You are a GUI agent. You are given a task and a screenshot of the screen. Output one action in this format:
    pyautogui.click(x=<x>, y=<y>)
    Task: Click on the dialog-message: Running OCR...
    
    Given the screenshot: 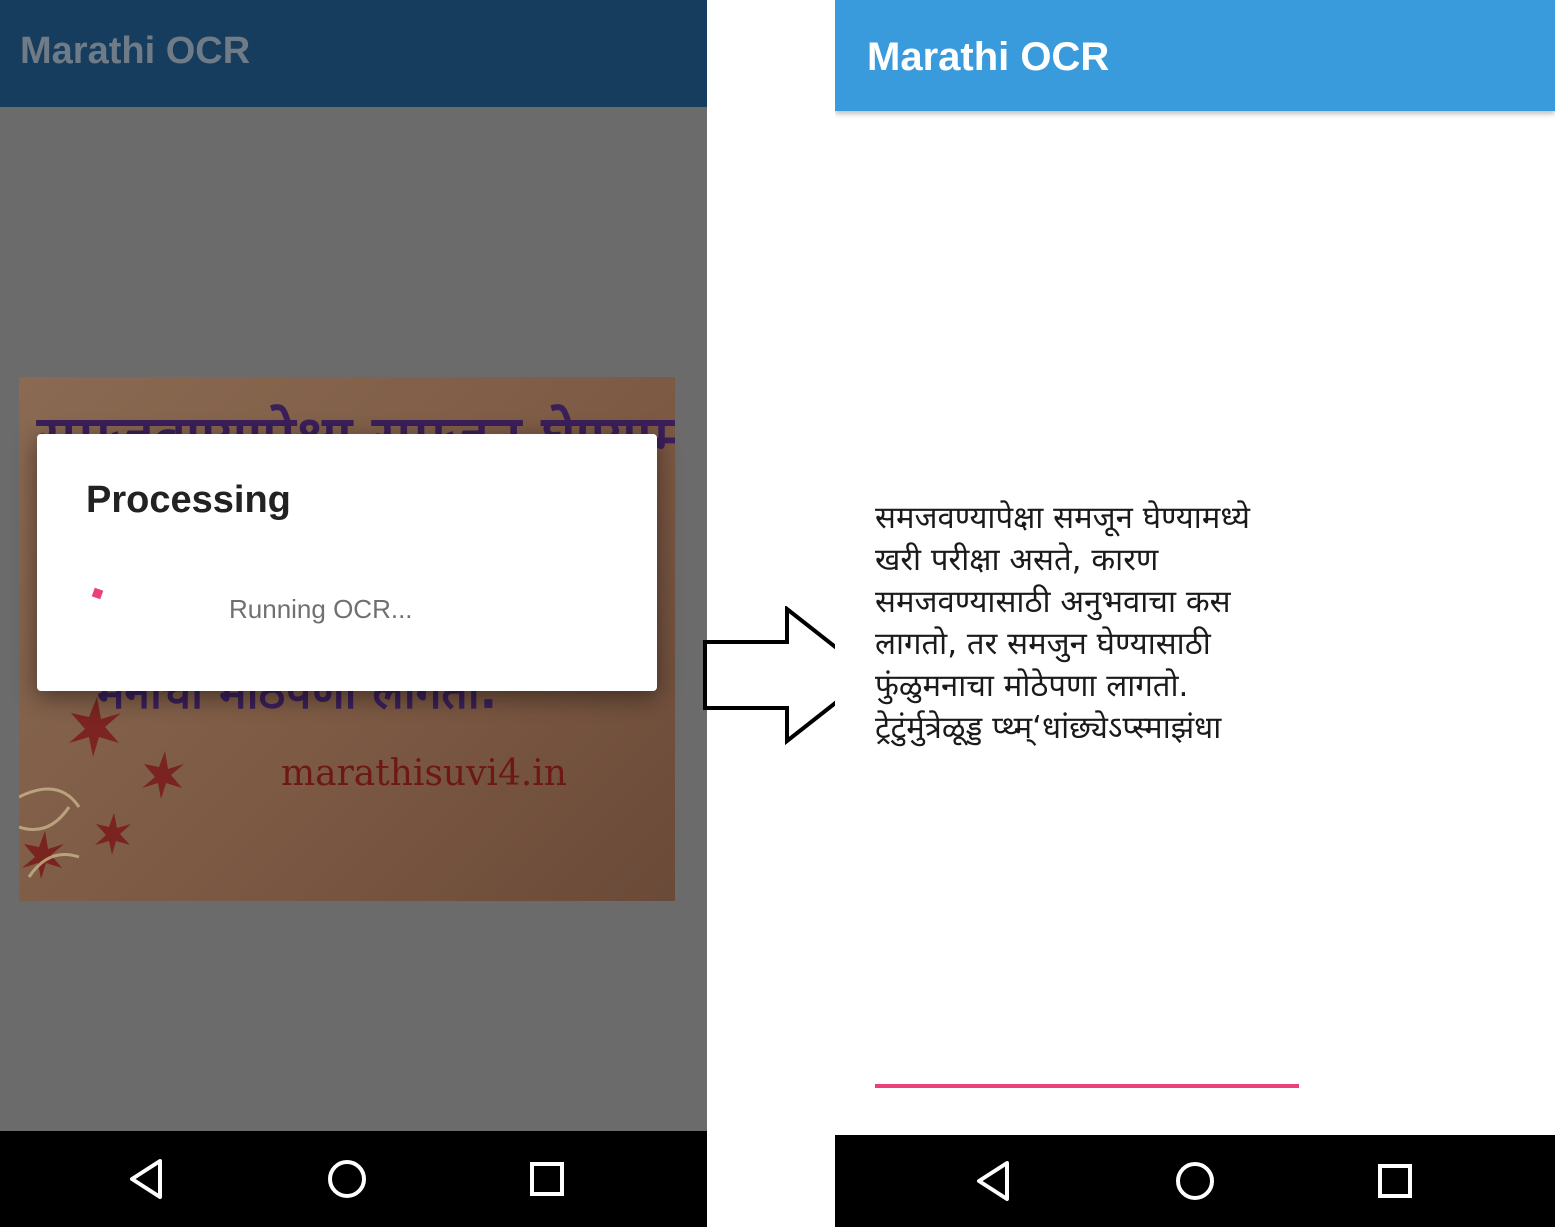 What is the action you would take?
    pyautogui.click(x=321, y=609)
    